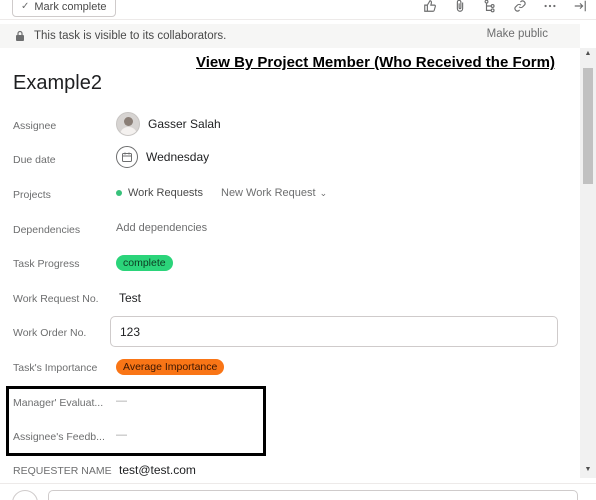 This screenshot has width=596, height=500. Describe the element at coordinates (46, 264) in the screenshot. I see `task-progress-label: Task Progress` at that location.